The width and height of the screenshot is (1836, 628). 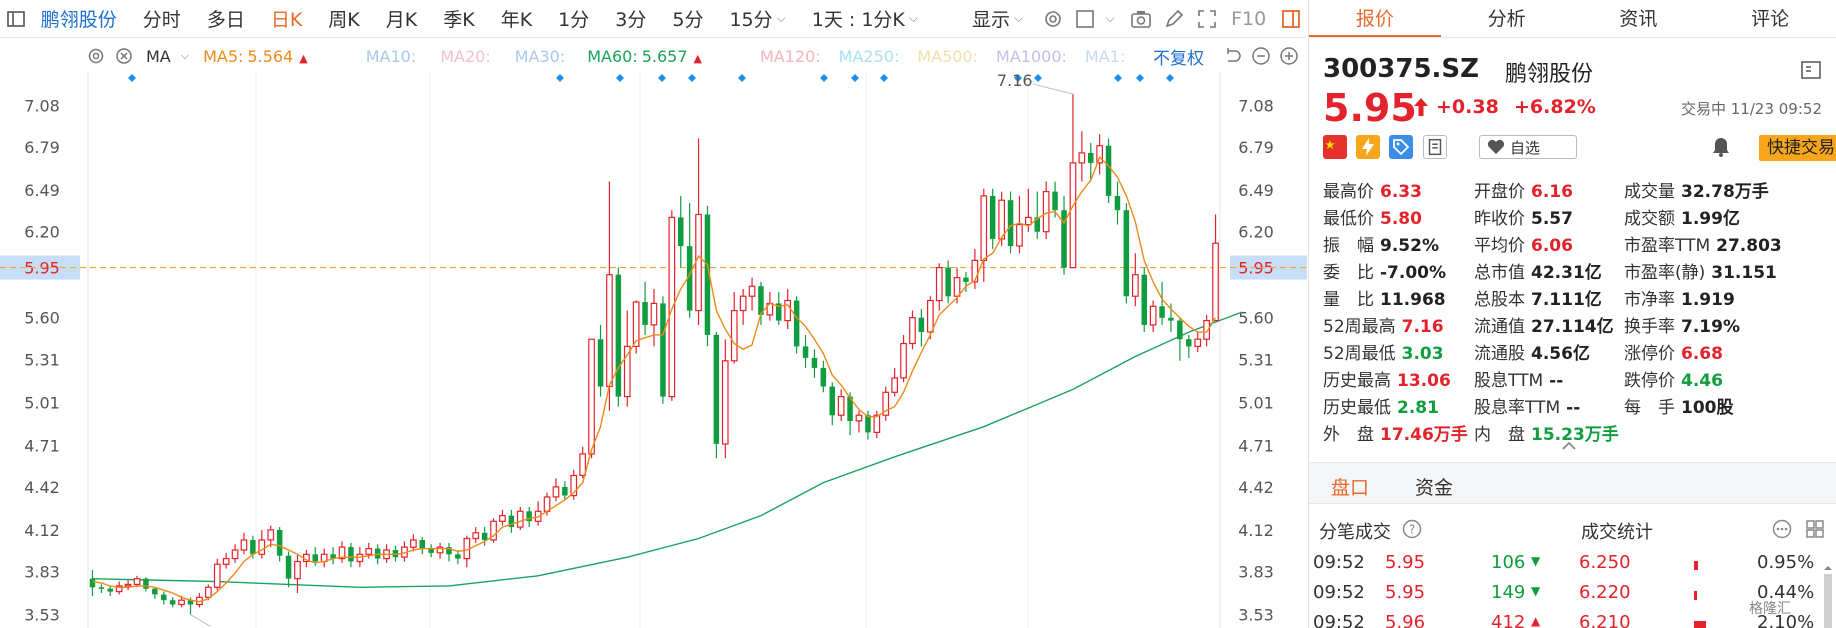 I want to click on tab-intraday: 分时, so click(x=162, y=19).